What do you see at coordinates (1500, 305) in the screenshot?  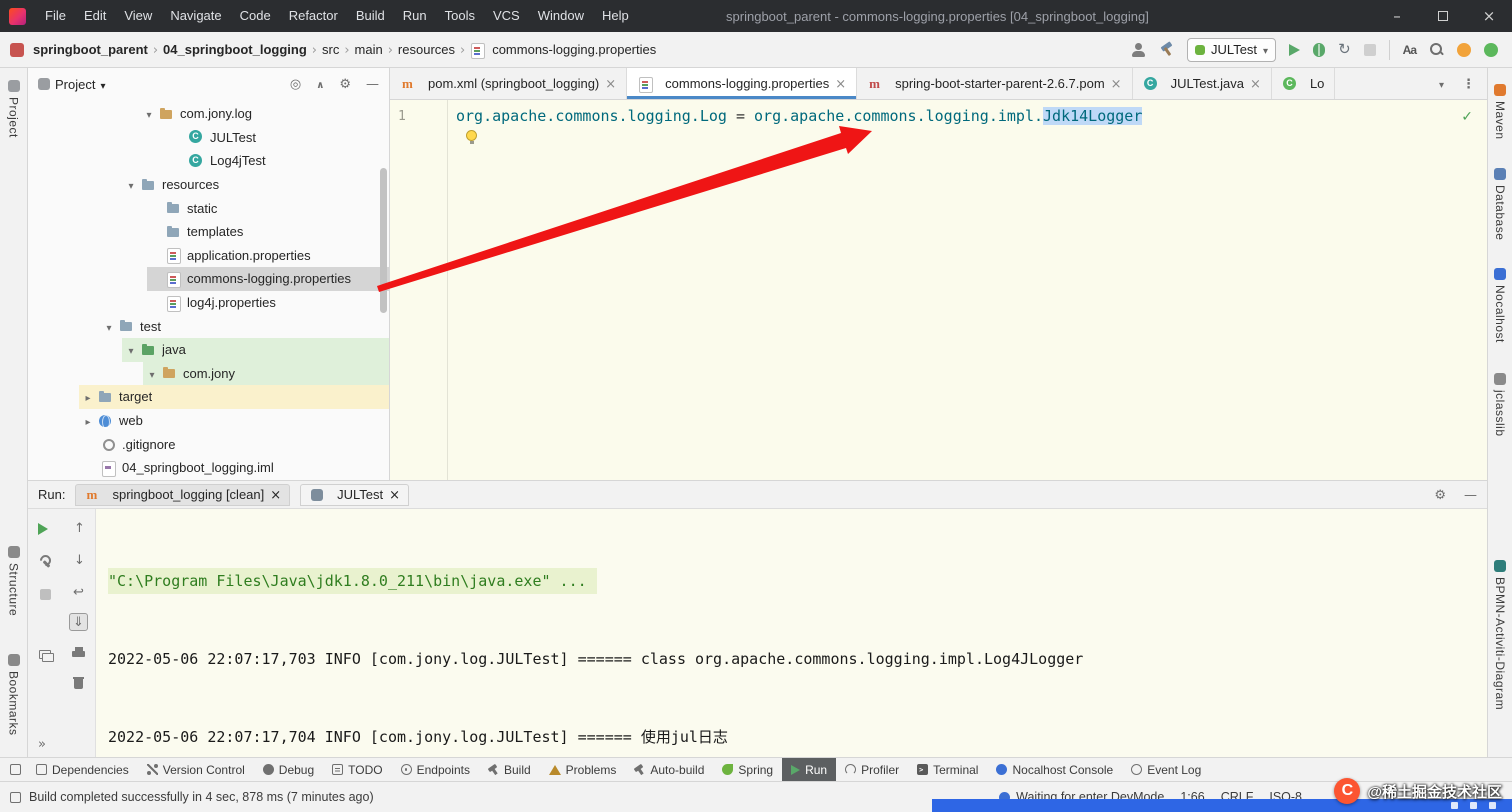 I see `tool-button-nocalhost: Nocalhost` at bounding box center [1500, 305].